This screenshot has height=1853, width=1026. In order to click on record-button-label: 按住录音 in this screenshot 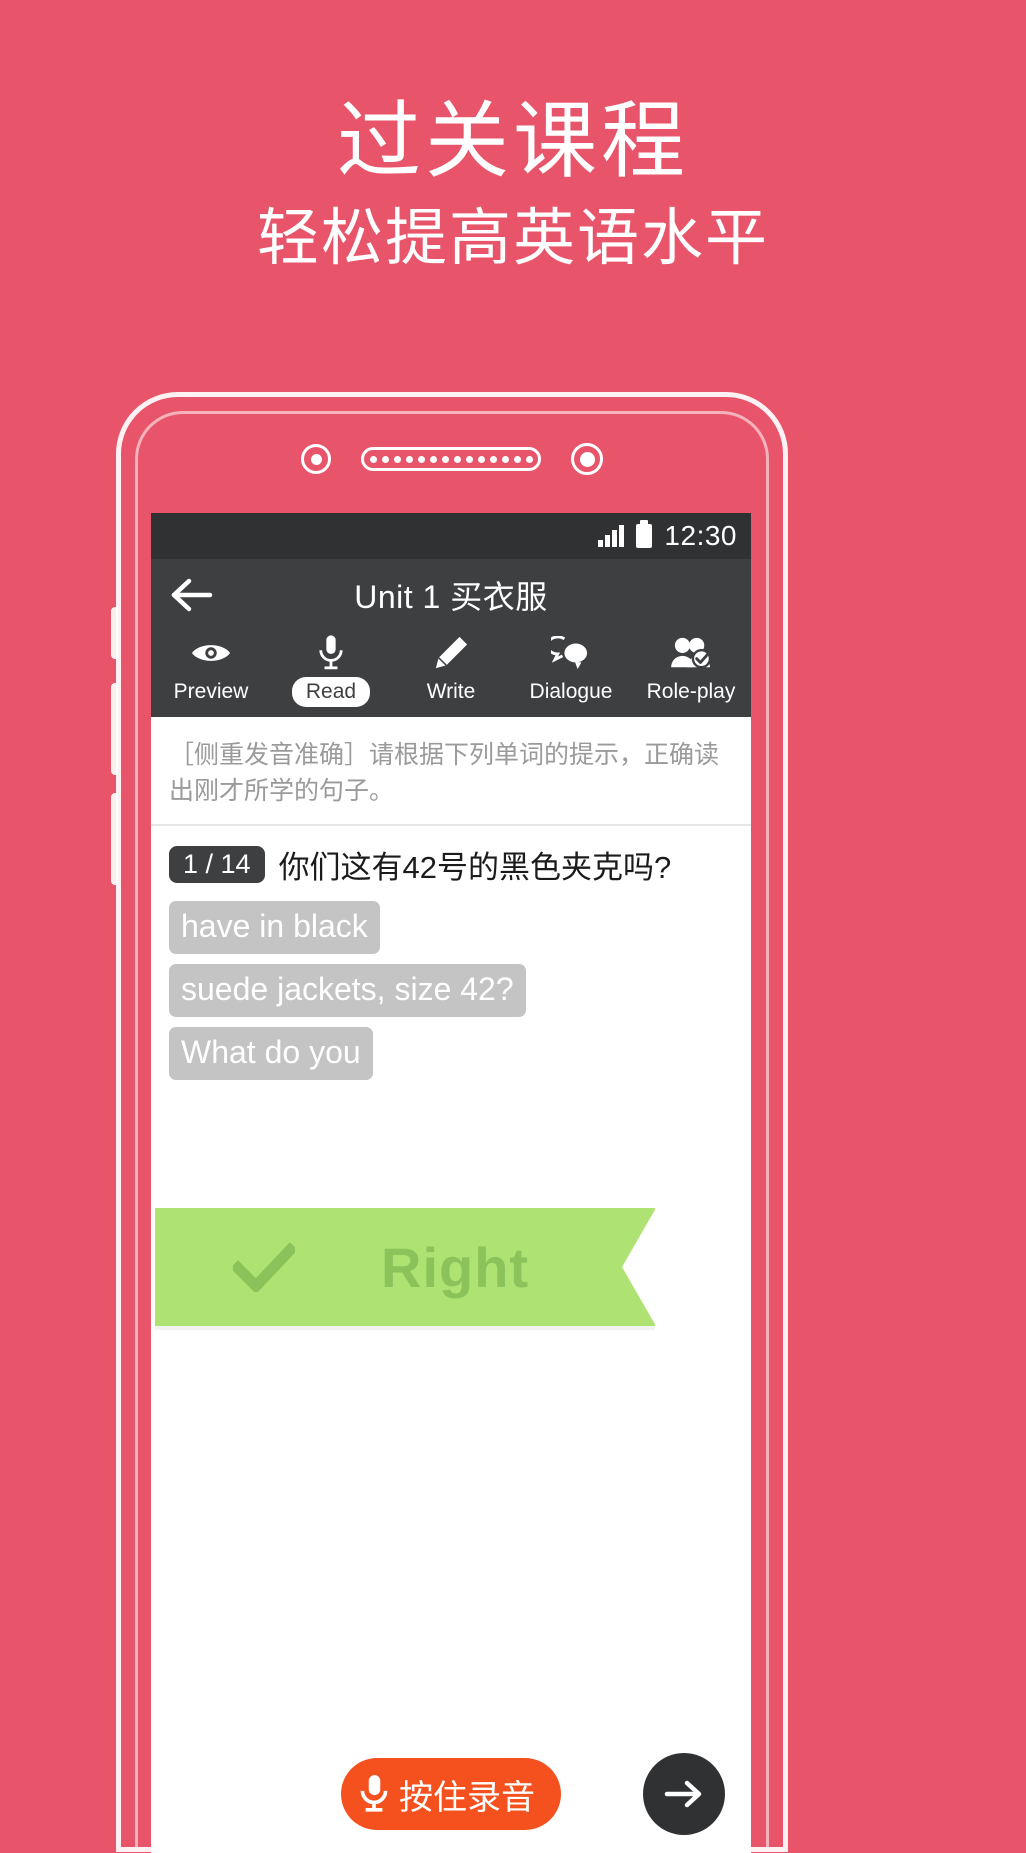, I will do `click(467, 1797)`.